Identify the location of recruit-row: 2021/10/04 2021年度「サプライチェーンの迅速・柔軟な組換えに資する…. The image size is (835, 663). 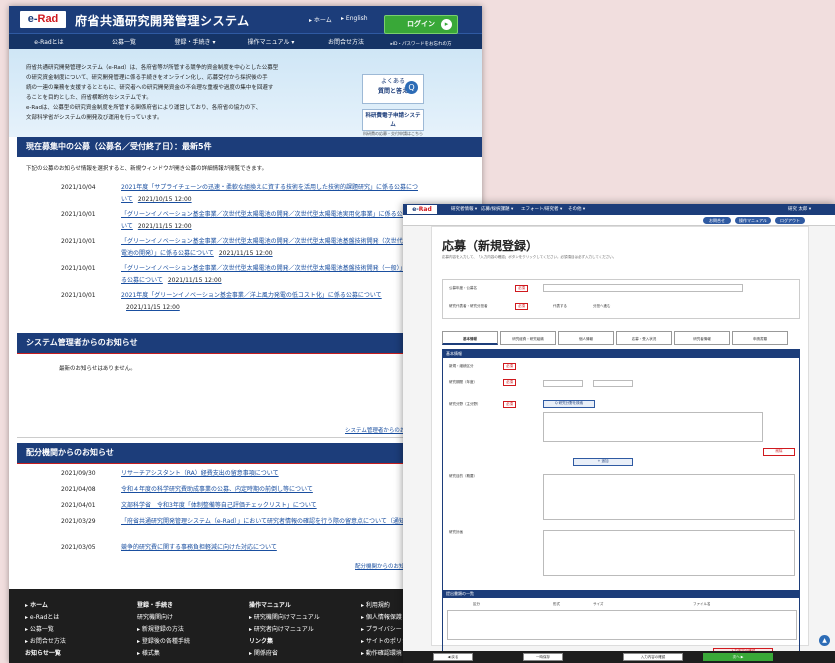
(239, 194).